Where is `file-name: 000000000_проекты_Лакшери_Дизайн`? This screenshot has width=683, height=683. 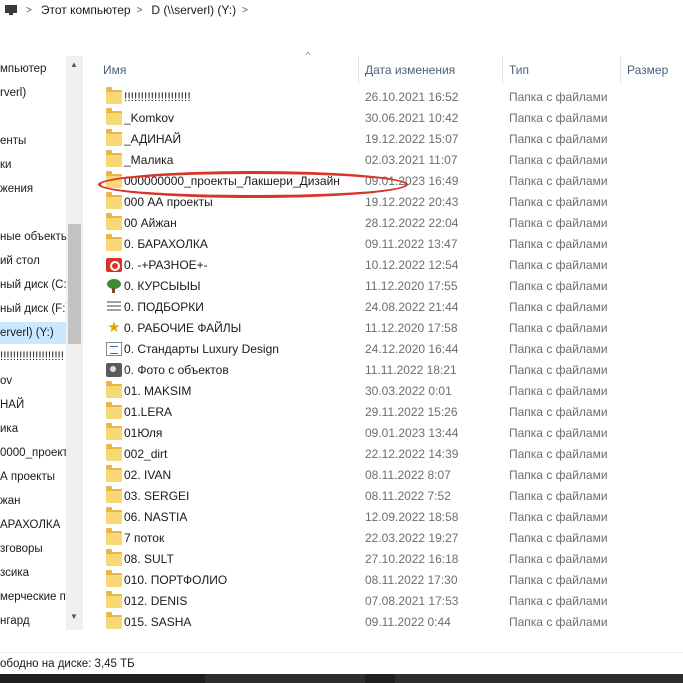 file-name: 000000000_проекты_Лакшери_Дизайн is located at coordinates (232, 181).